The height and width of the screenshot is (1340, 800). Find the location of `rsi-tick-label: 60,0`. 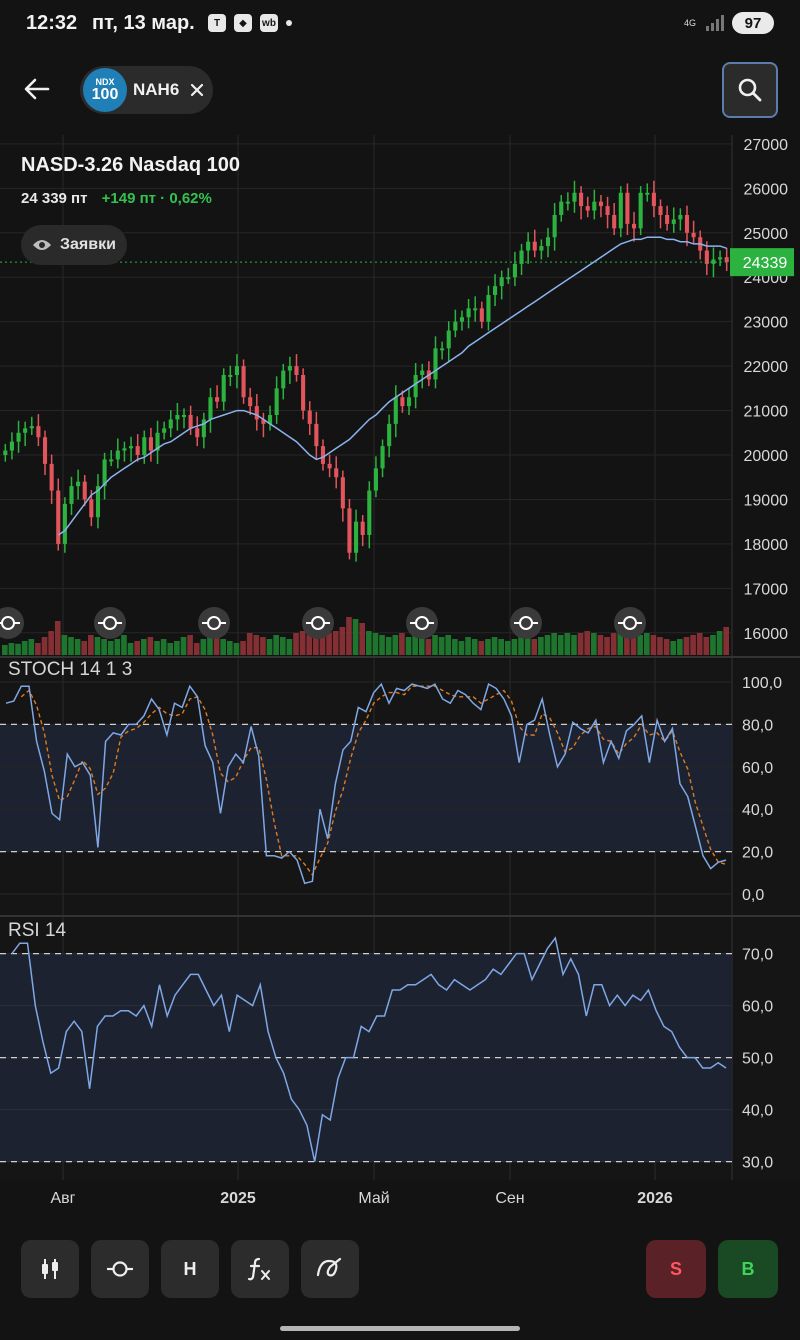

rsi-tick-label: 60,0 is located at coordinates (757, 1007).